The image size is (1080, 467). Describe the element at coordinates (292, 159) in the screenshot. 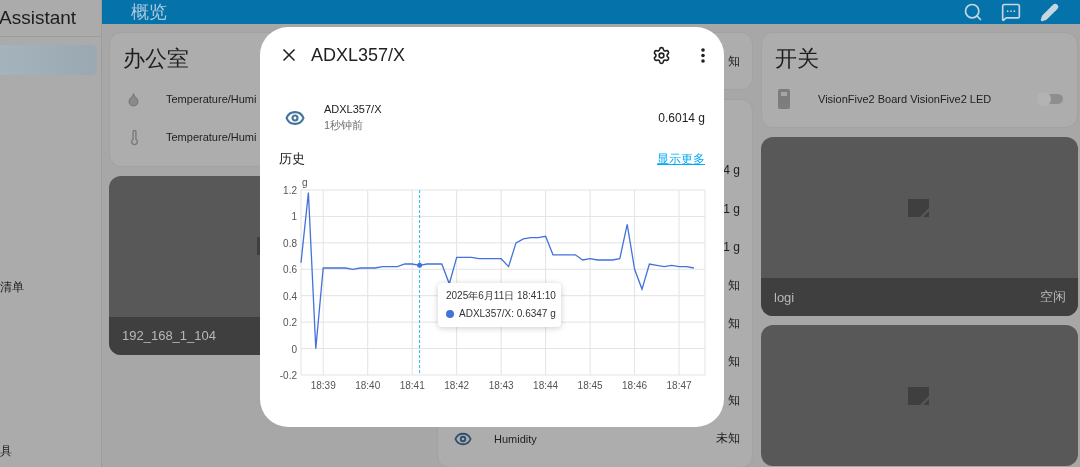

I see `history-heading: 历史` at that location.